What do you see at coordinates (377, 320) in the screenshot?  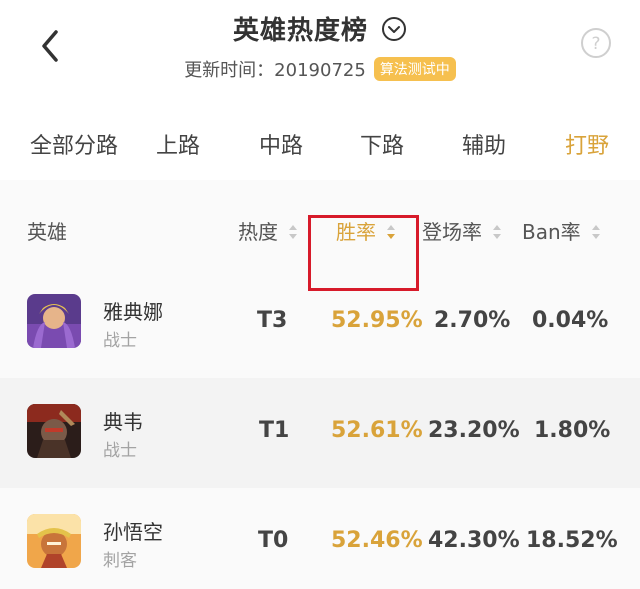 I see `win-rate: 52.95%` at bounding box center [377, 320].